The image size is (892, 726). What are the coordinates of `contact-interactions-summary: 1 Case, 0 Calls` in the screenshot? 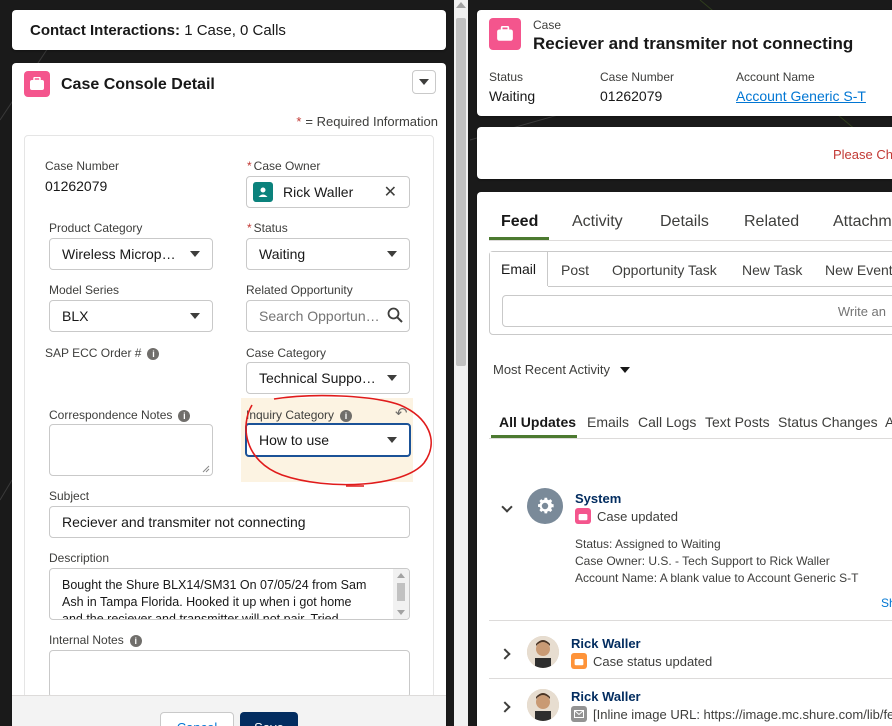 It's located at (235, 30).